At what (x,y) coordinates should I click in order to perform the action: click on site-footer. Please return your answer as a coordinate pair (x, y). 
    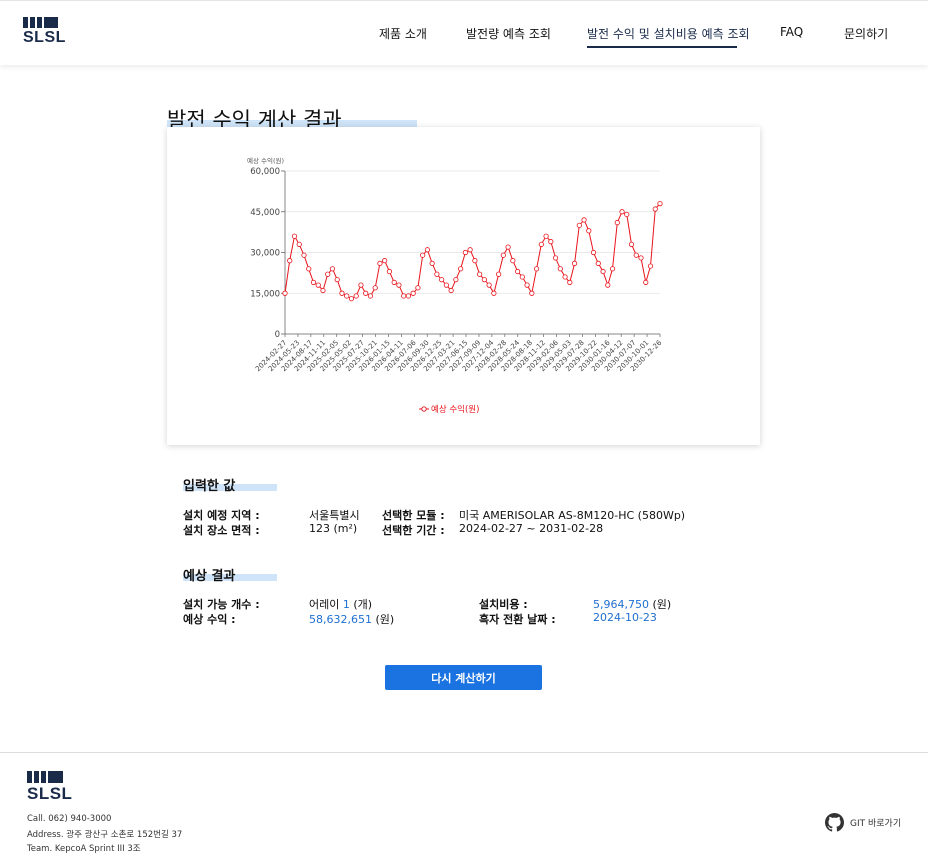
    Looking at the image, I should click on (464, 804).